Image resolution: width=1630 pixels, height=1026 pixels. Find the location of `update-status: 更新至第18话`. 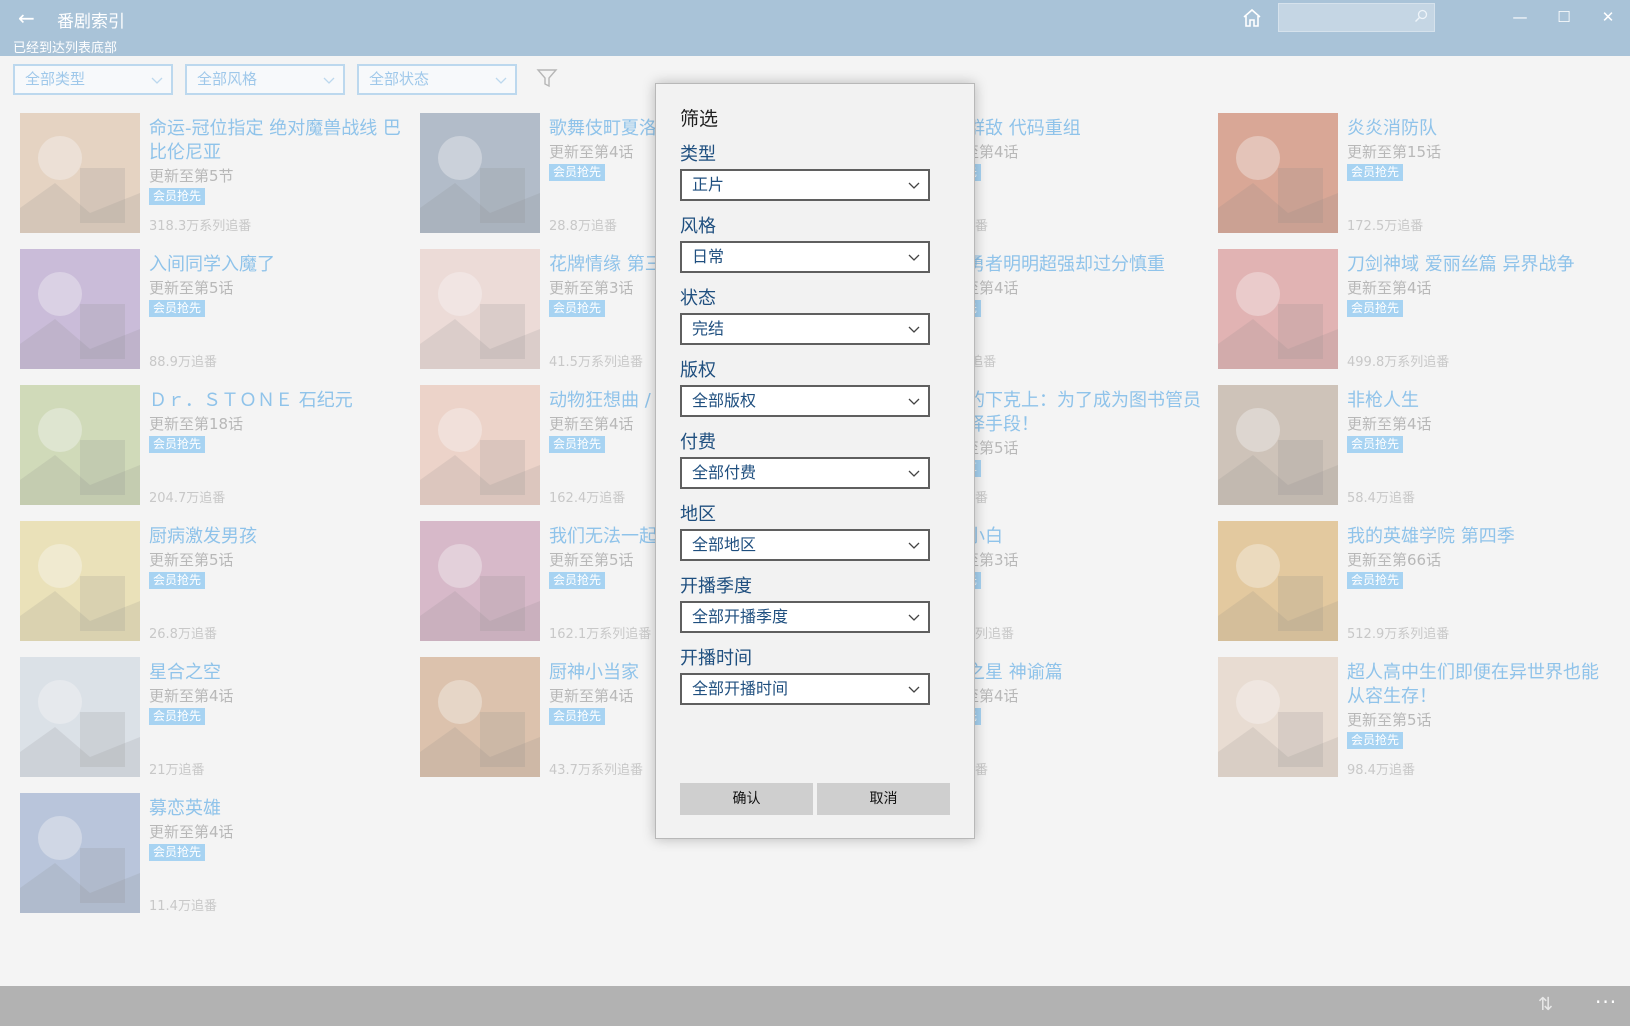

update-status: 更新至第18话 is located at coordinates (196, 424).